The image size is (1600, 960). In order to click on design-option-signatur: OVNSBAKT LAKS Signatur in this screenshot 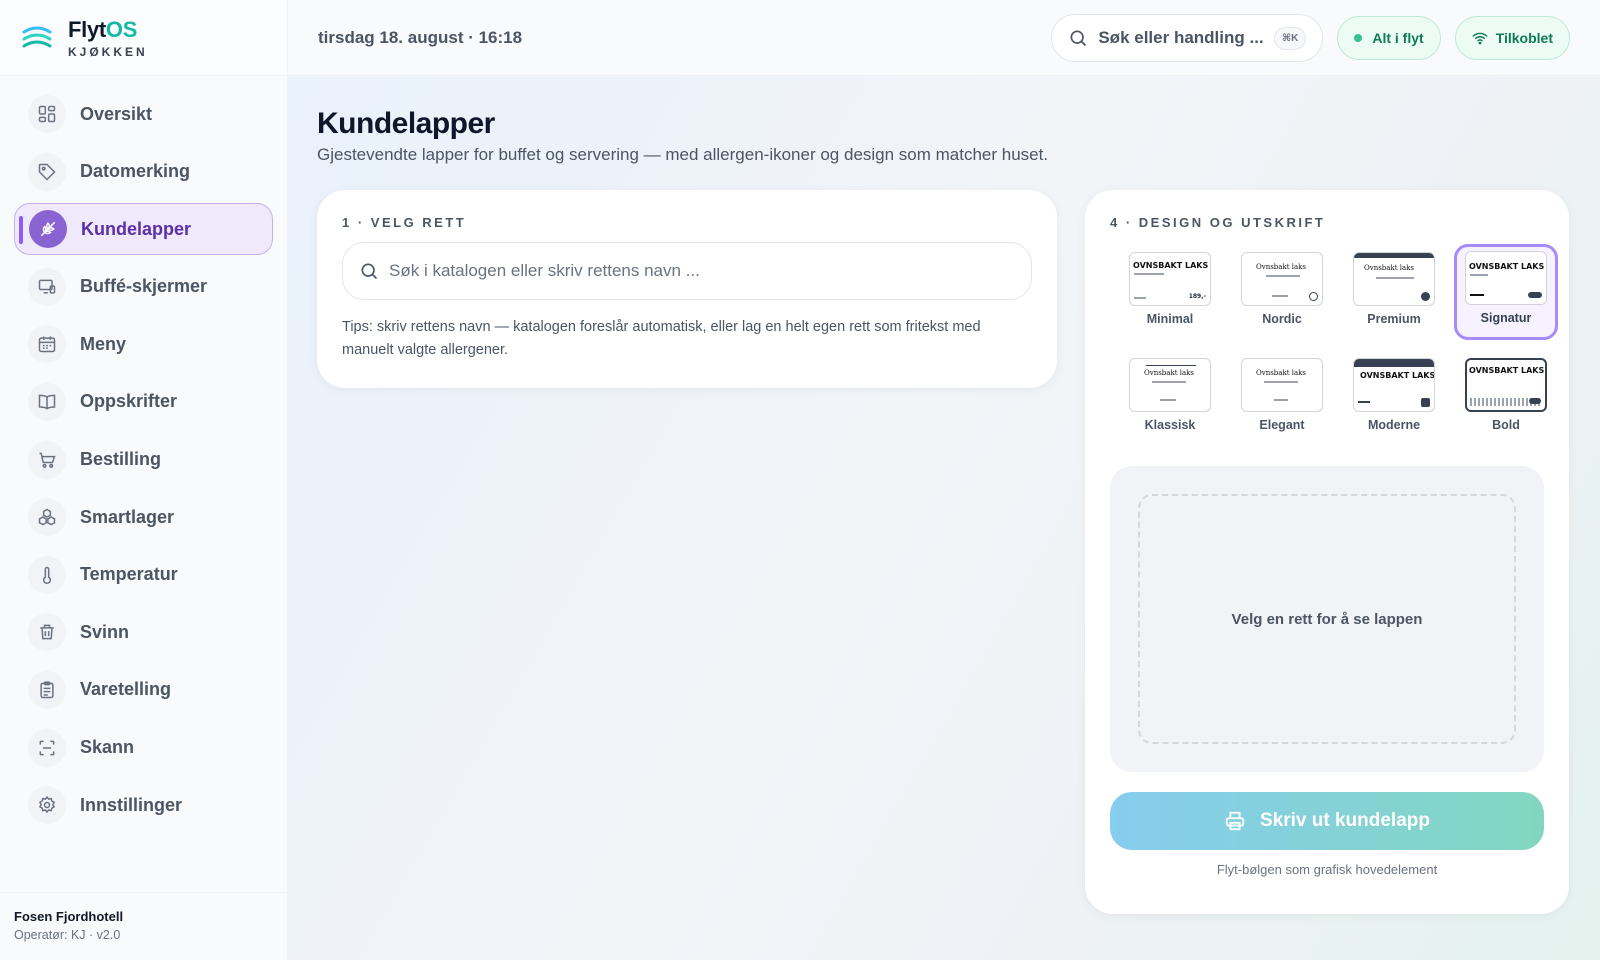, I will do `click(1506, 292)`.